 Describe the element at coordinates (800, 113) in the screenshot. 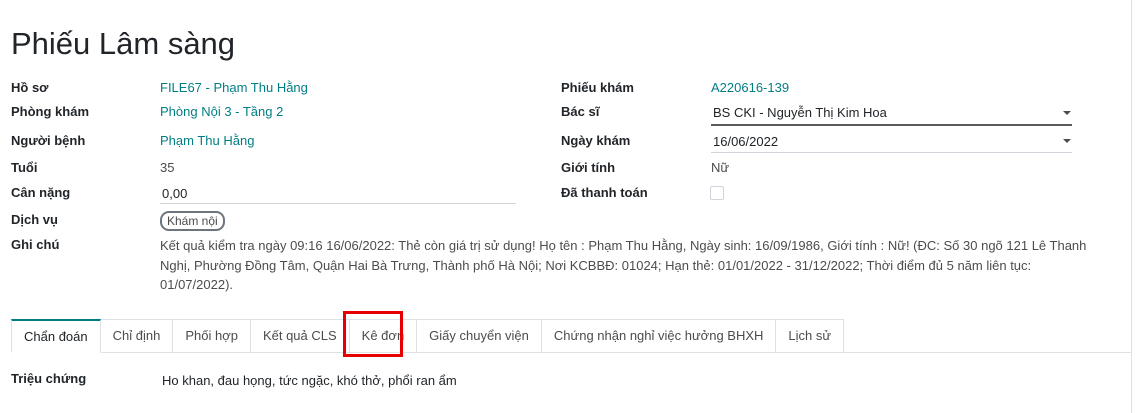

I see `bac-si-select: BS CKI - Nguyễn Thị Kim Hoa` at that location.